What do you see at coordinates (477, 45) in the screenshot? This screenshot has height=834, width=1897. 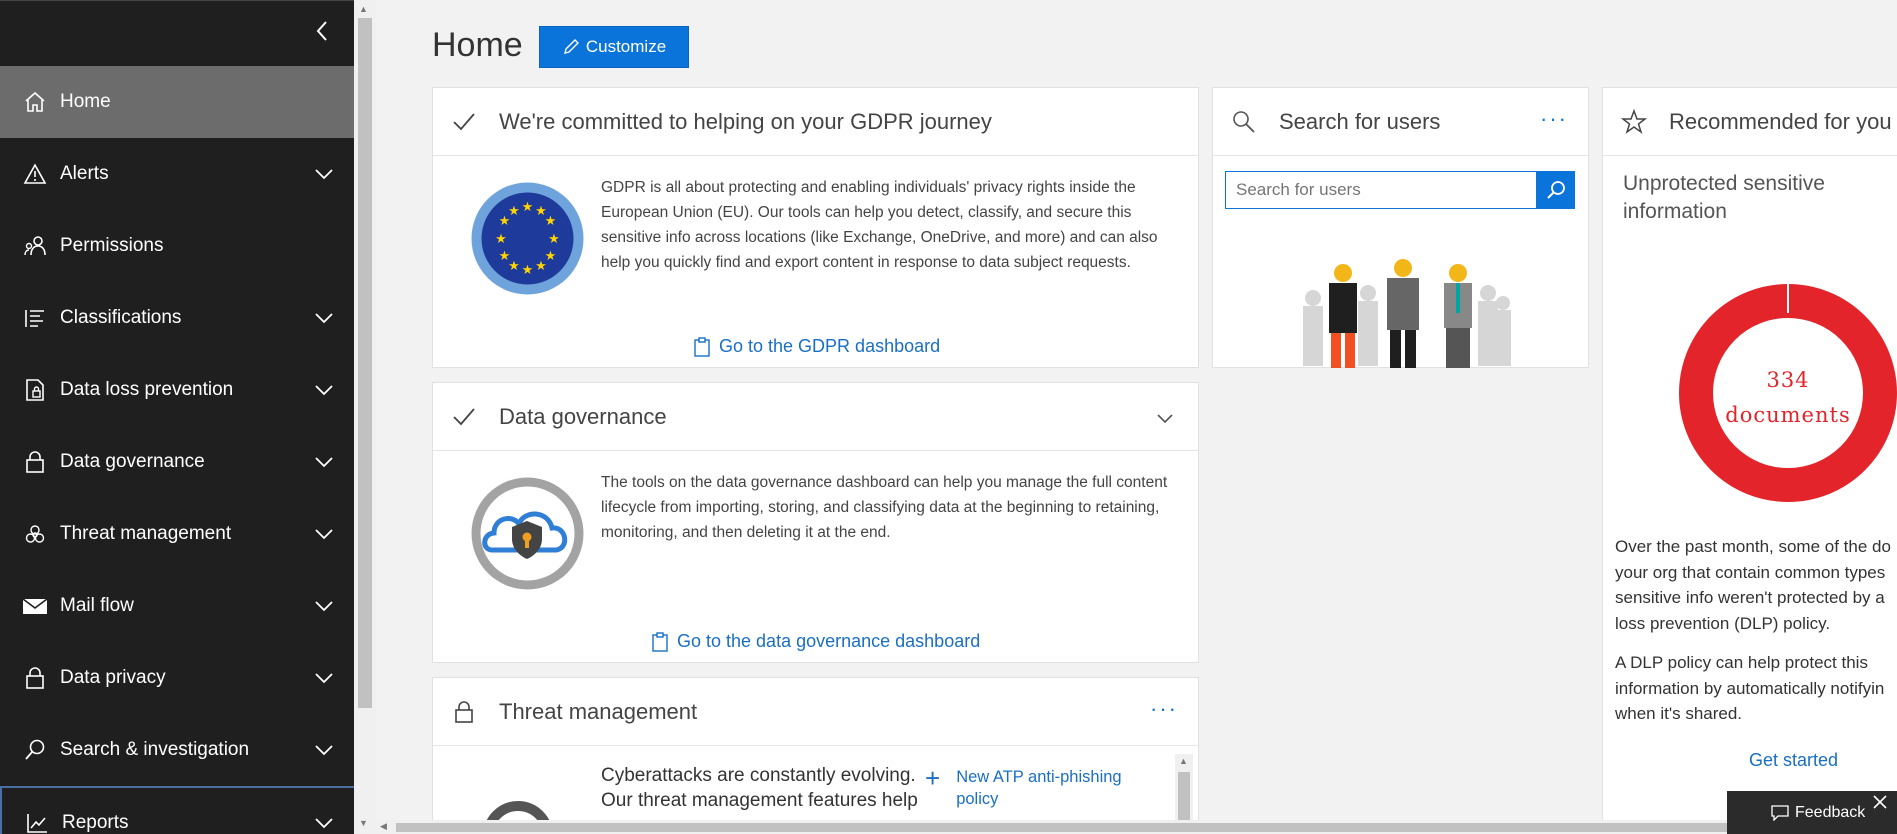 I see `page-title: Home` at bounding box center [477, 45].